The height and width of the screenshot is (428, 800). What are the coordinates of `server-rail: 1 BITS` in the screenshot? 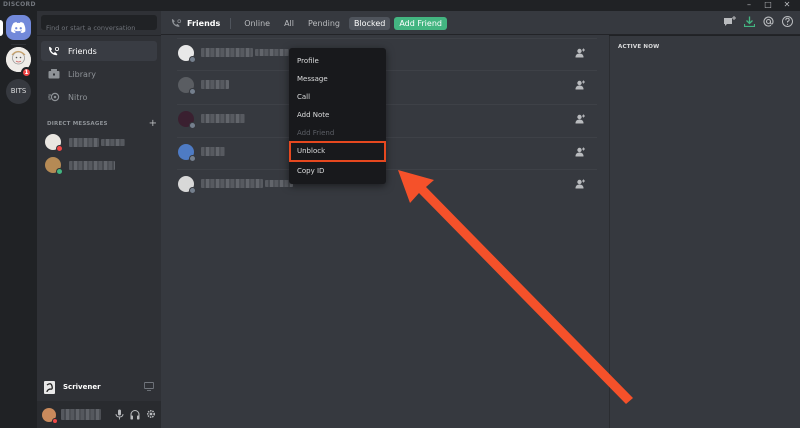 It's located at (18, 219).